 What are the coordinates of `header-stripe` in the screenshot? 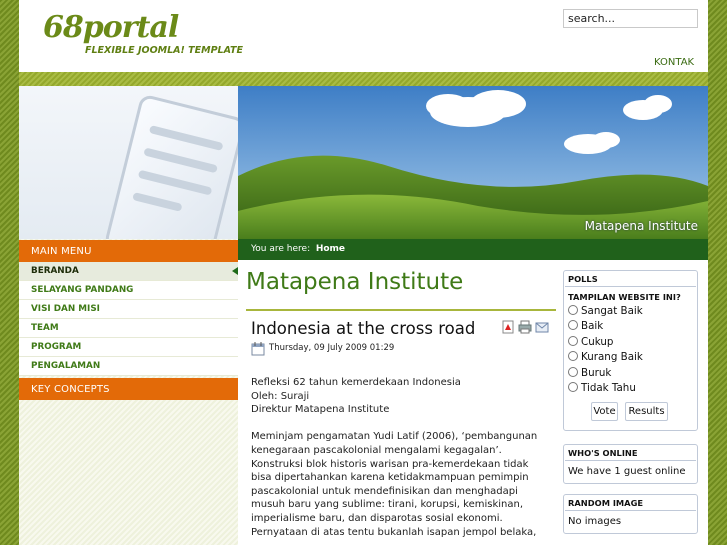 It's located at (363, 79).